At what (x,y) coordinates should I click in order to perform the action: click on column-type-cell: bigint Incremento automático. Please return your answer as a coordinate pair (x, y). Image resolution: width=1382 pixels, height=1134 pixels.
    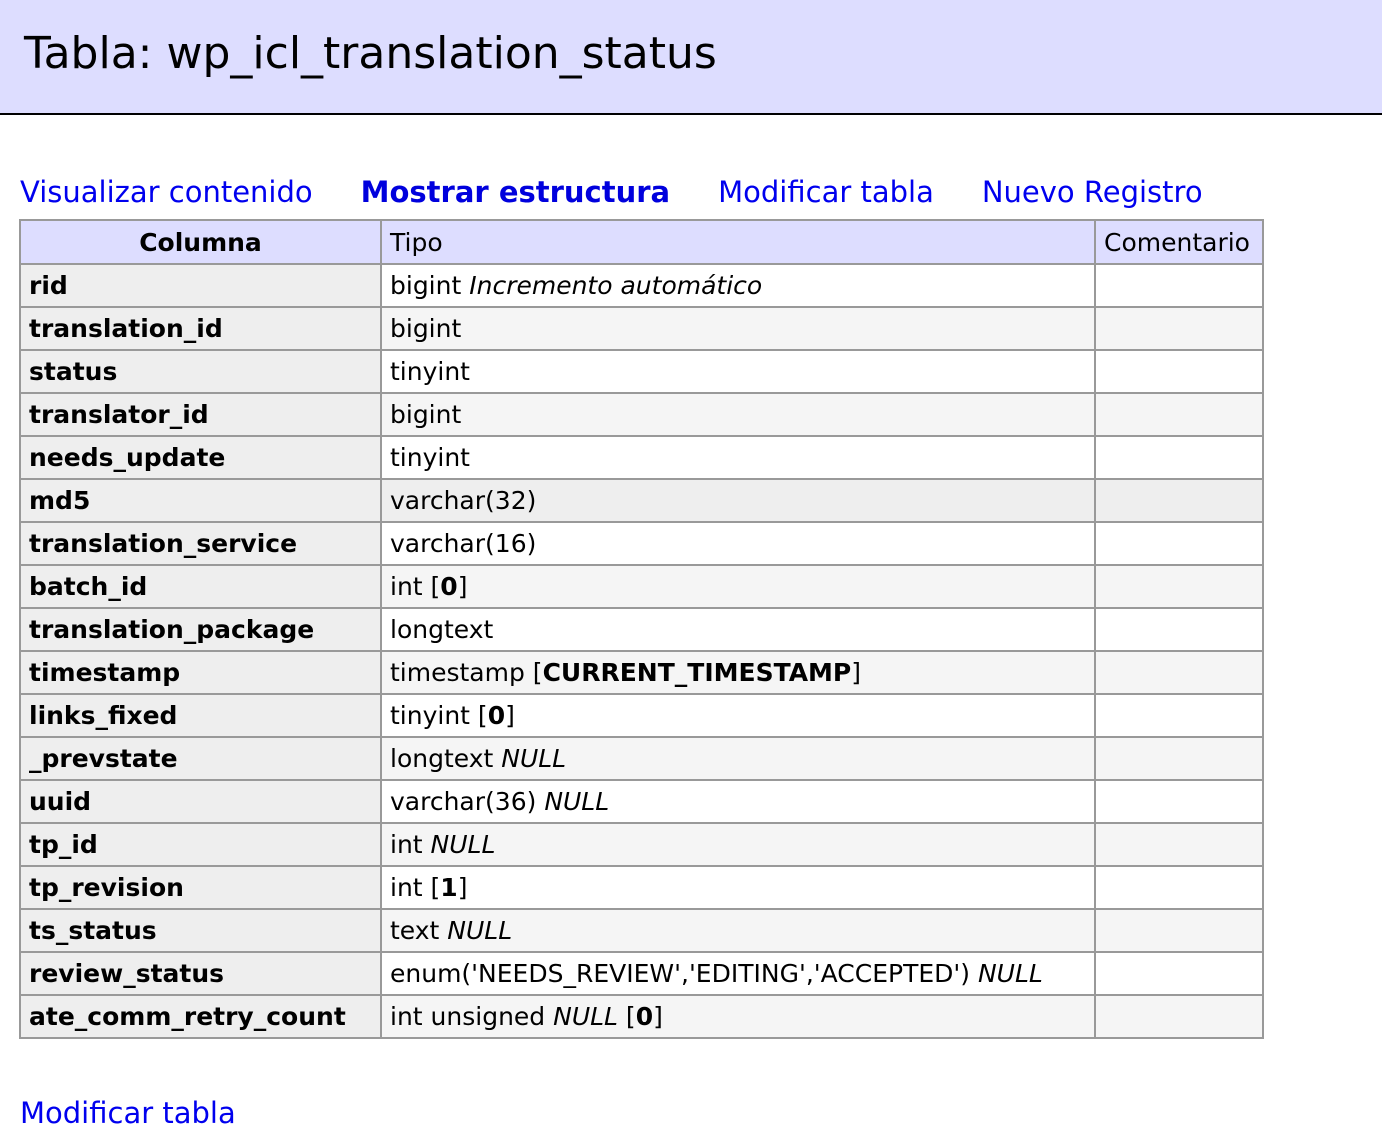
    Looking at the image, I should click on (738, 285).